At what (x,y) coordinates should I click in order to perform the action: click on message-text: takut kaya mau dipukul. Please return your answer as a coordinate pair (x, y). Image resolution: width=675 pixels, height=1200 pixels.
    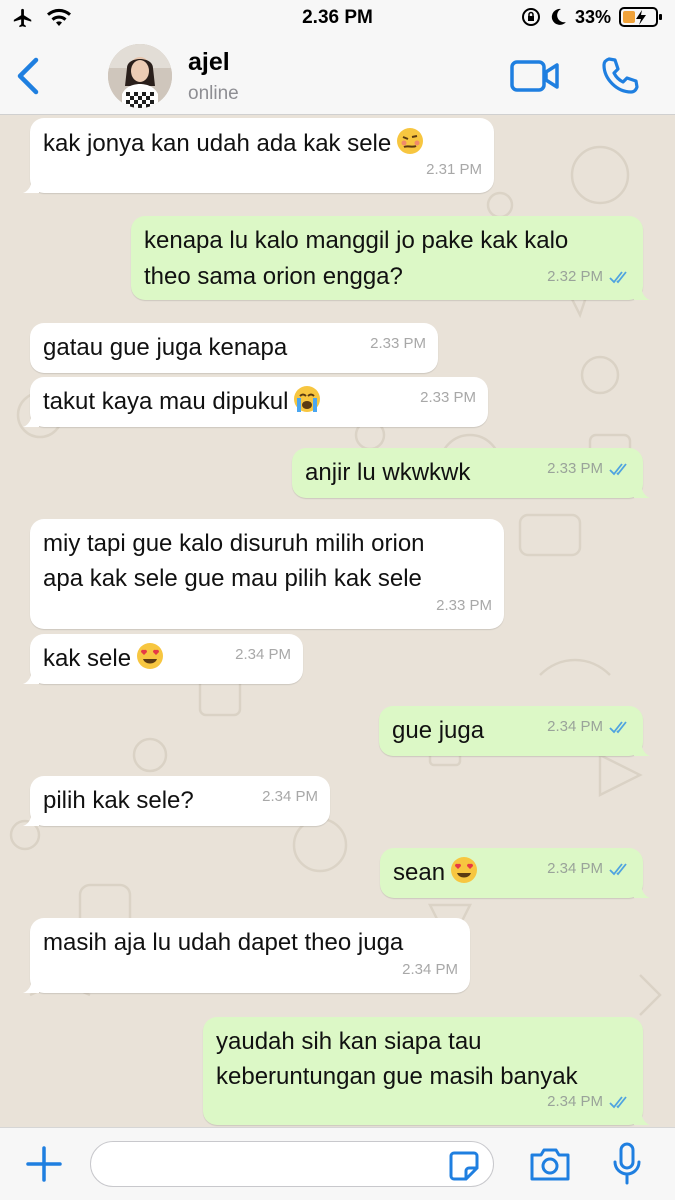
    Looking at the image, I should click on (166, 401).